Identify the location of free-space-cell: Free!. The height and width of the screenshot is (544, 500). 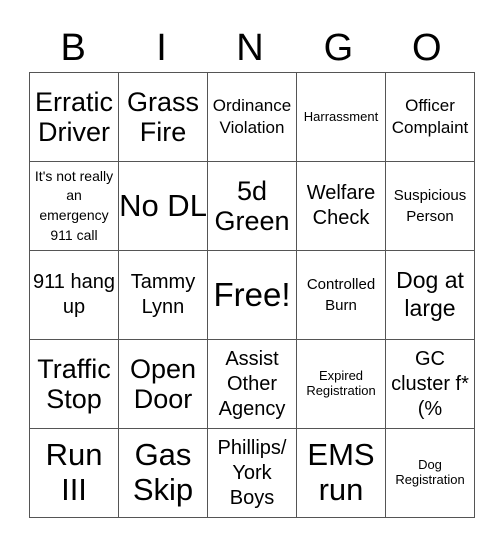
(252, 295).